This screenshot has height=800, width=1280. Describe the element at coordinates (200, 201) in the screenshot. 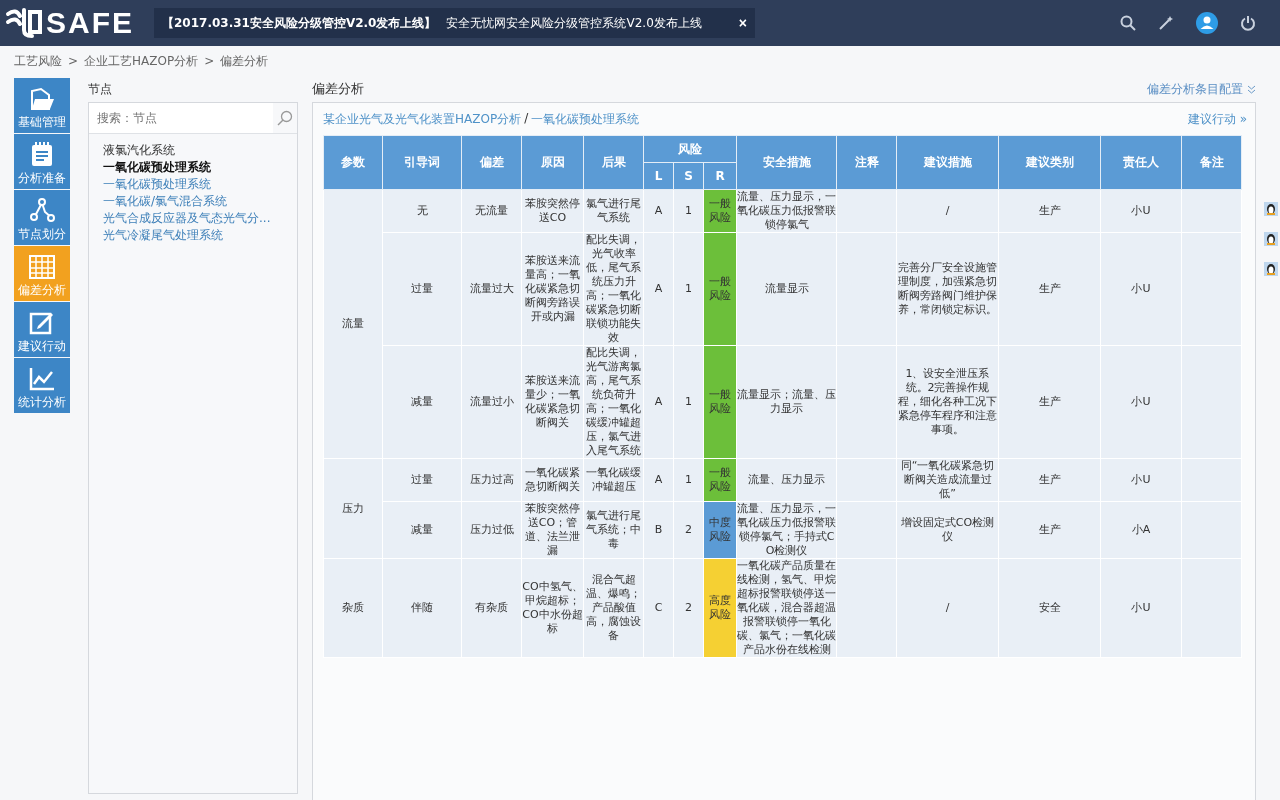

I see `tree-item: 一氧化碳/氯气混合系统` at that location.